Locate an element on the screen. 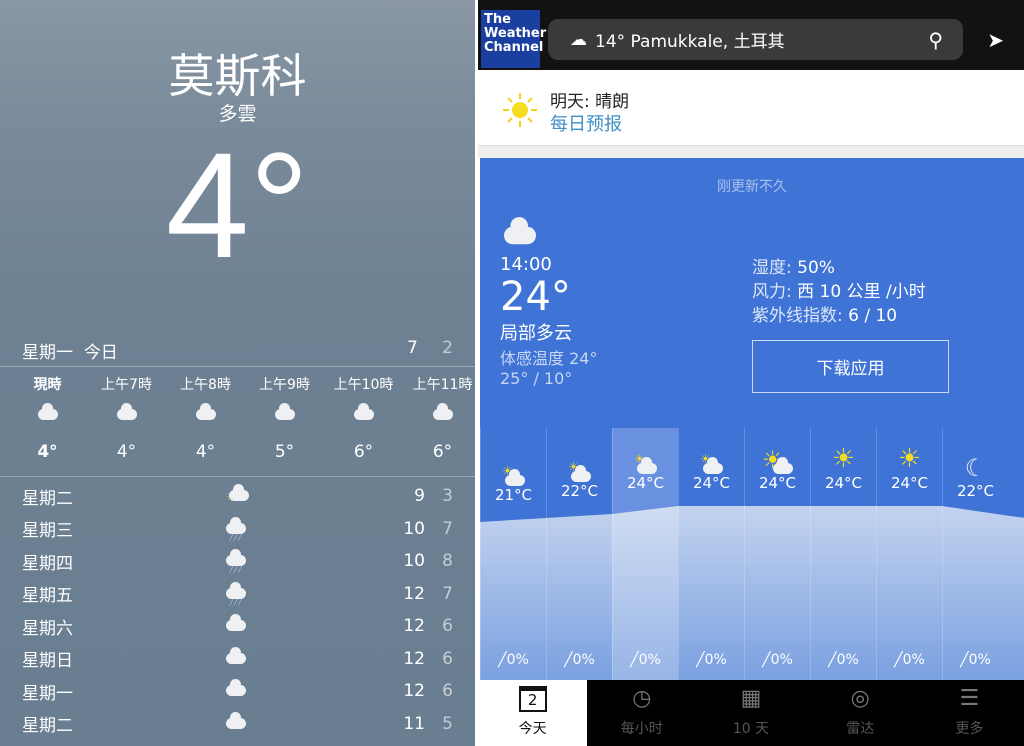 The width and height of the screenshot is (1024, 746). day-low: 3 is located at coordinates (447, 496).